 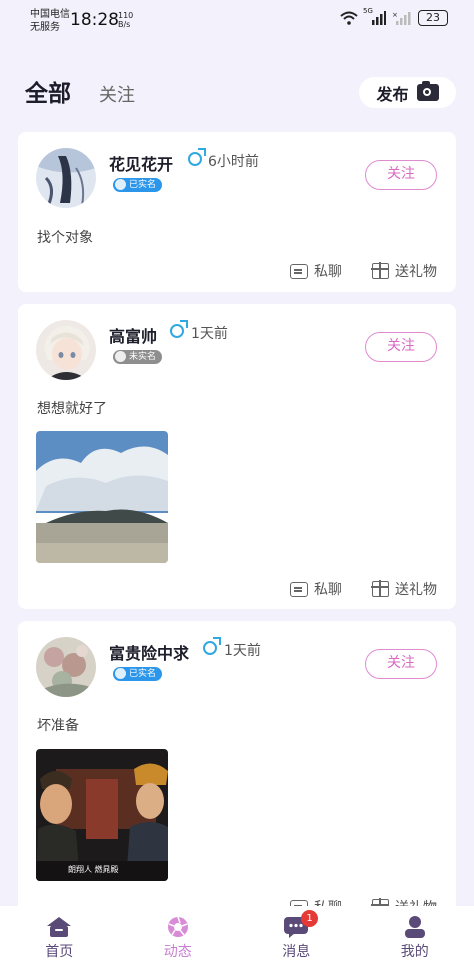 What do you see at coordinates (427, 91) in the screenshot?
I see `camera-icon` at bounding box center [427, 91].